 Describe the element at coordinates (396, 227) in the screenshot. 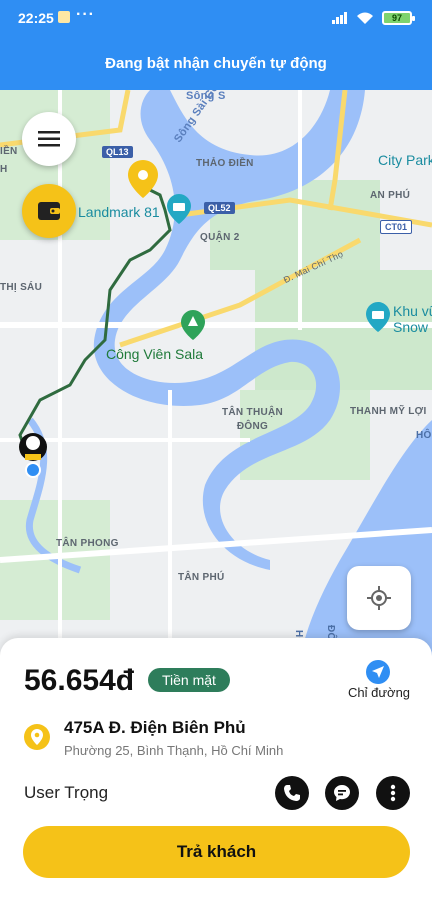

I see `shield-ct01: CT01` at that location.